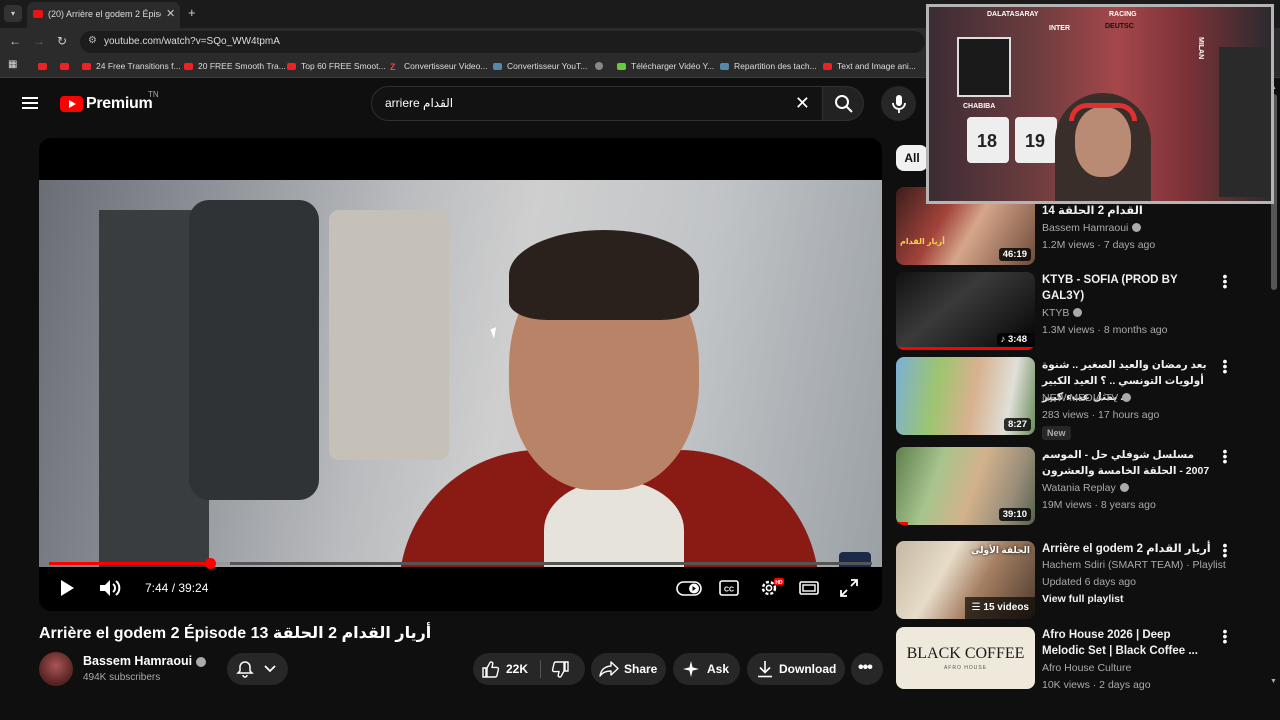 This screenshot has height=720, width=1280. I want to click on address-bar: ⚙ youtube.com/watch?v=SQo_WW4tpmA, so click(502, 42).